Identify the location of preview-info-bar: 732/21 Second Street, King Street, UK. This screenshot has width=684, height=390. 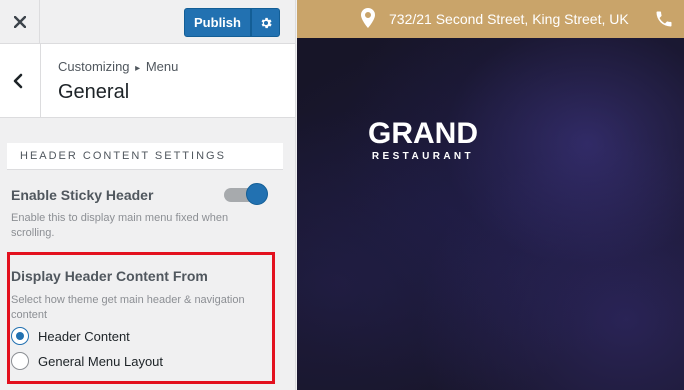
(490, 19).